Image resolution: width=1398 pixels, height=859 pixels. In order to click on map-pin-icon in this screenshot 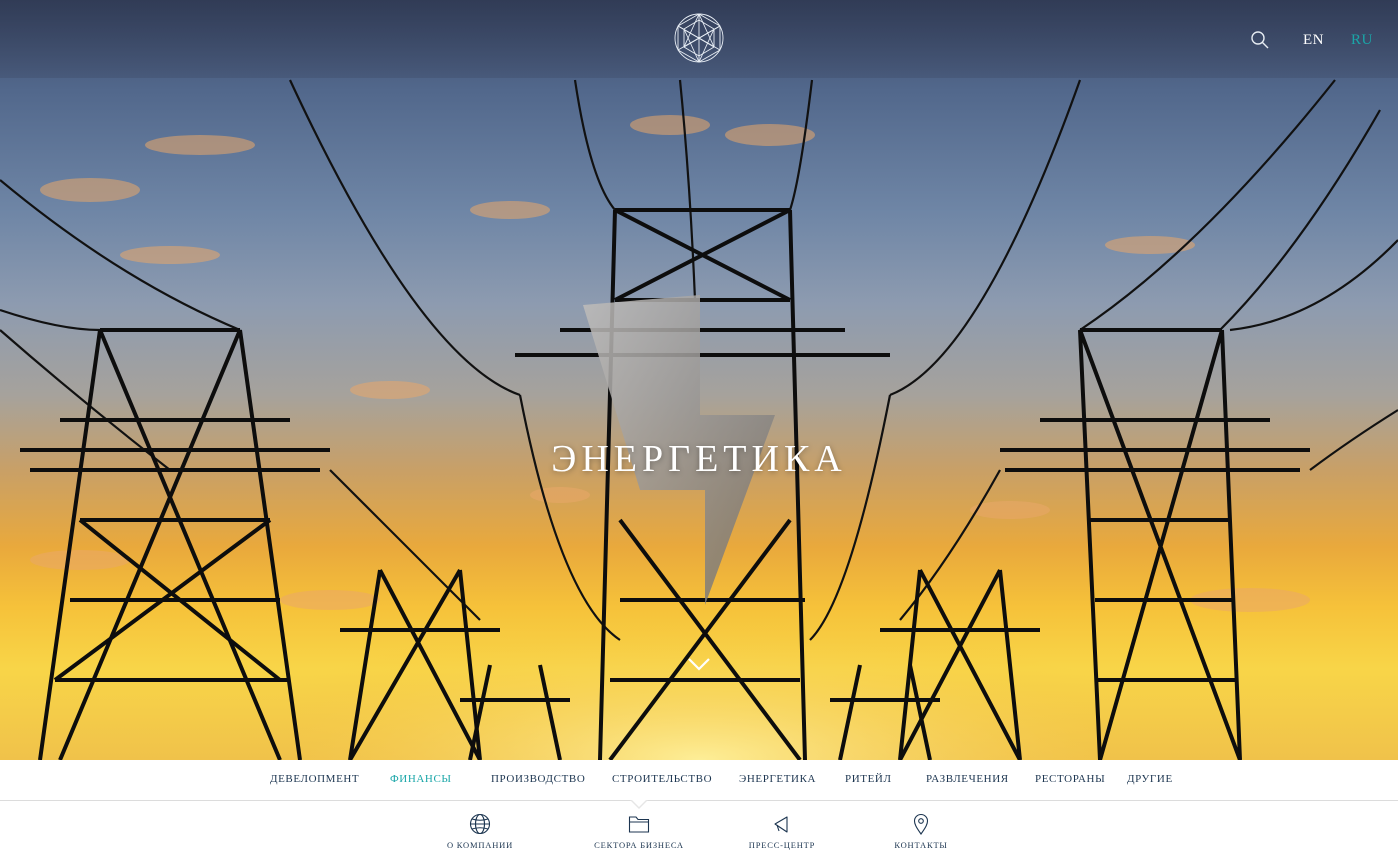, I will do `click(921, 824)`.